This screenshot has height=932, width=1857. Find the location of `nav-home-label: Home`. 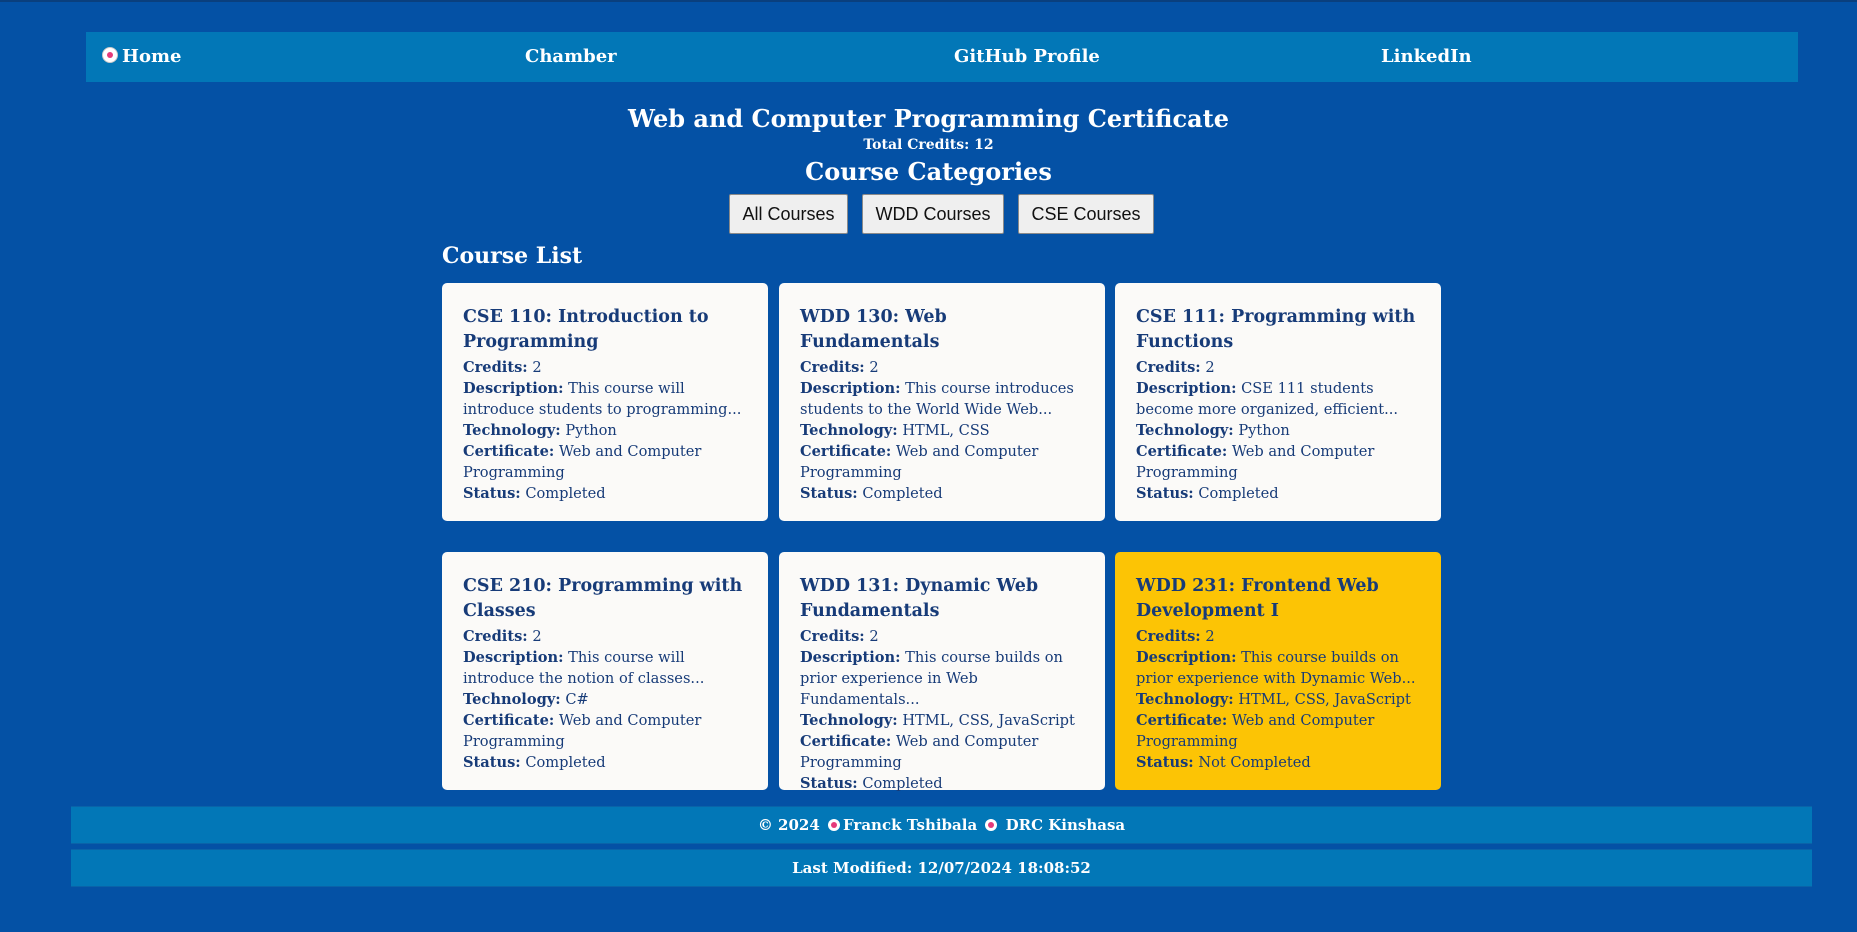

nav-home-label: Home is located at coordinates (152, 56).